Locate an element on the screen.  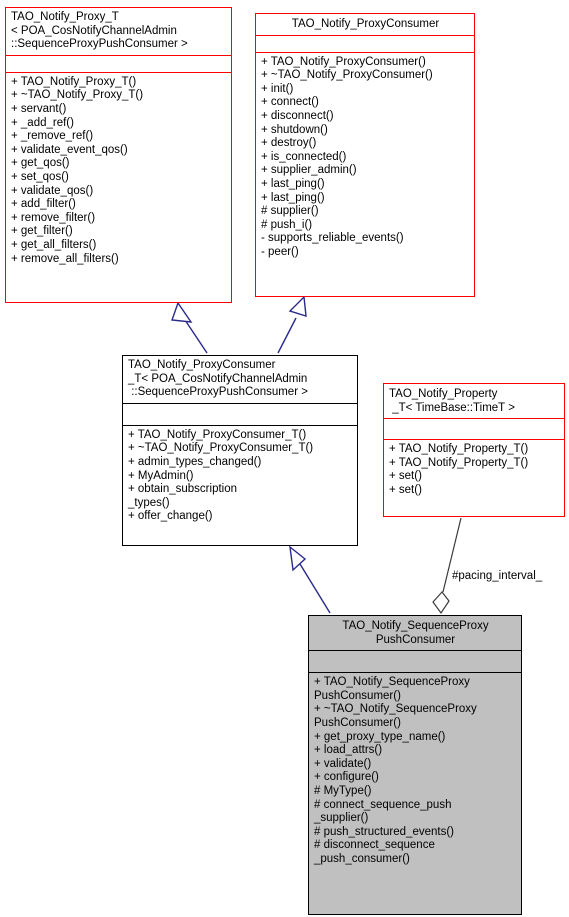
class-operation: # supplier() is located at coordinates (290, 211).